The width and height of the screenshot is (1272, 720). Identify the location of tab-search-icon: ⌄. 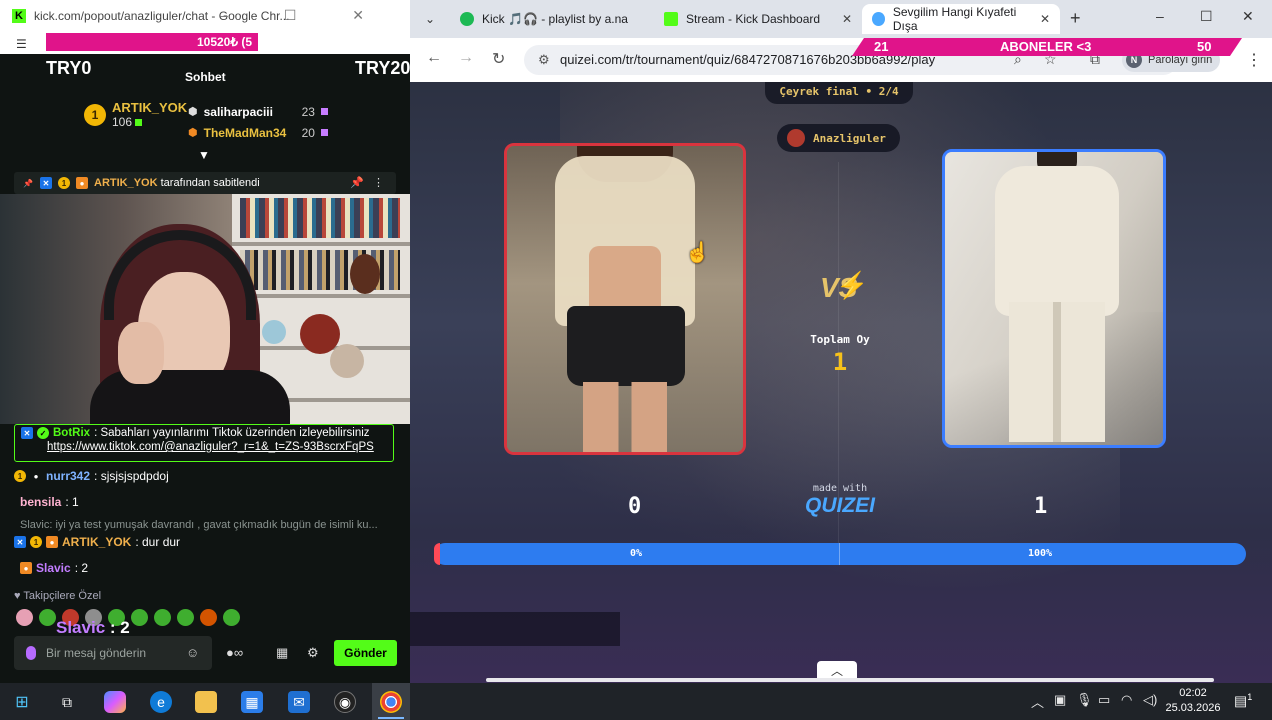
(430, 19).